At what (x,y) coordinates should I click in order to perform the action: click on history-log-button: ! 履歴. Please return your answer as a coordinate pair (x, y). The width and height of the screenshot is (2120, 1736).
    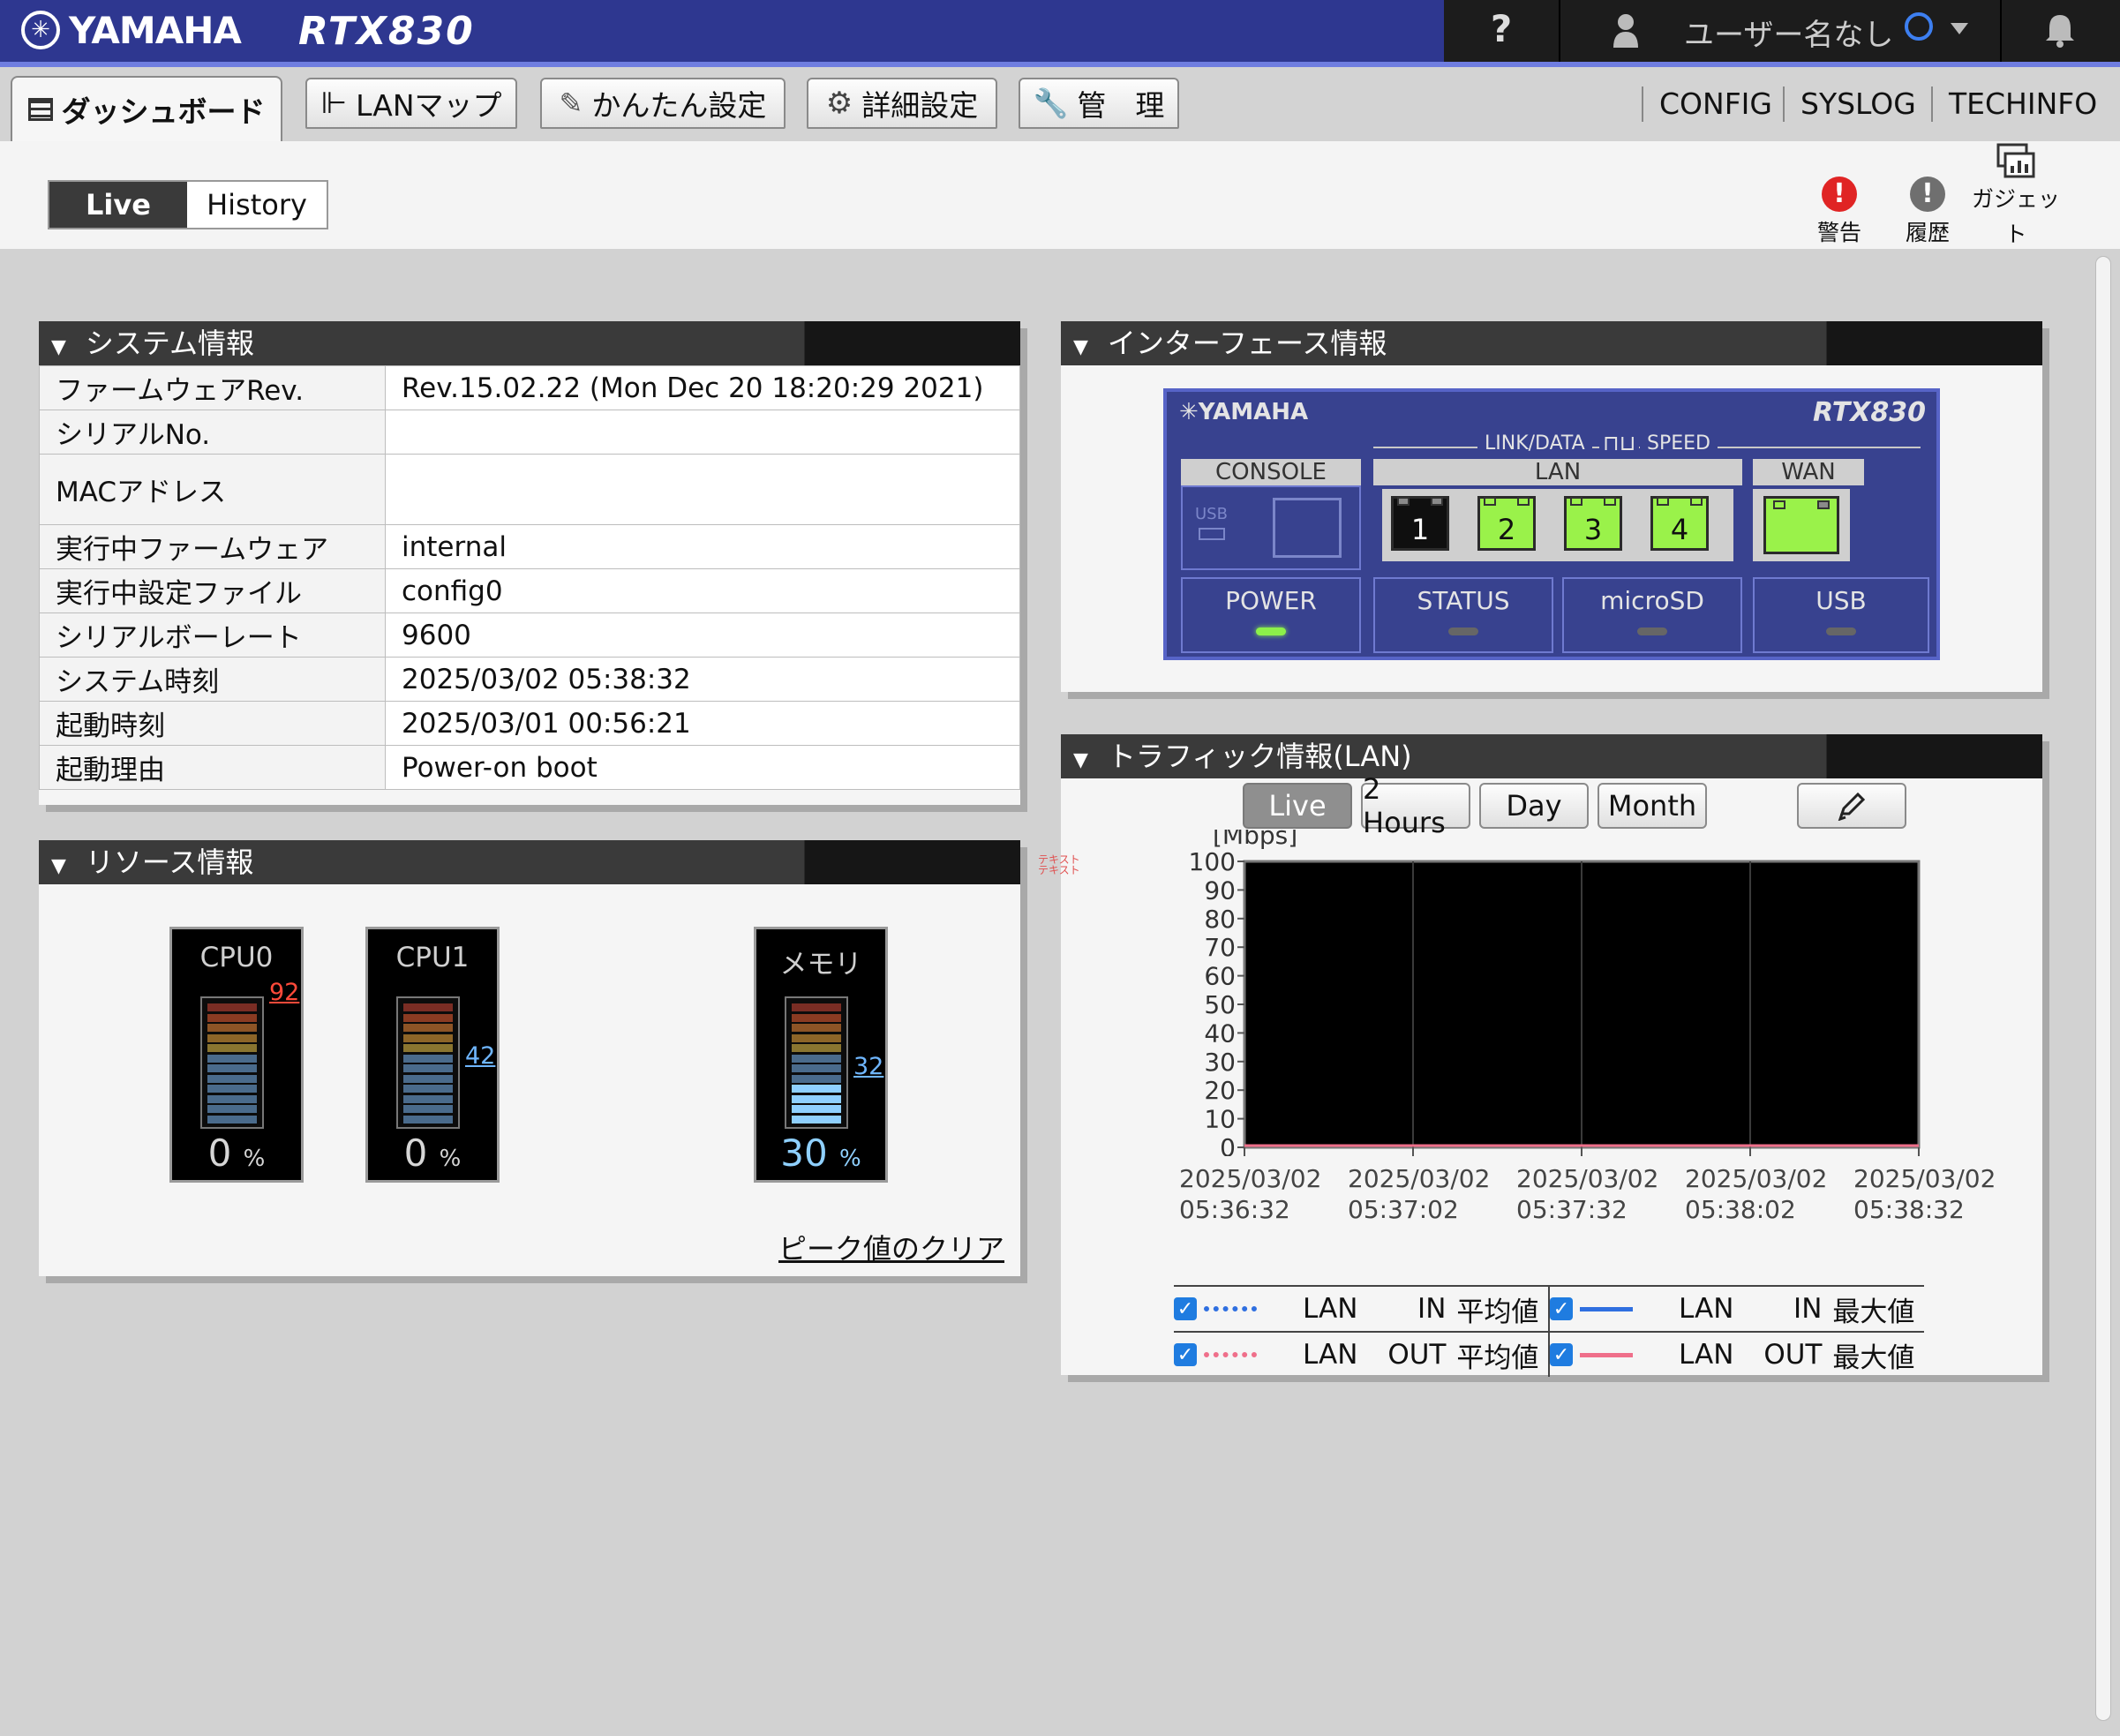
    Looking at the image, I should click on (1928, 212).